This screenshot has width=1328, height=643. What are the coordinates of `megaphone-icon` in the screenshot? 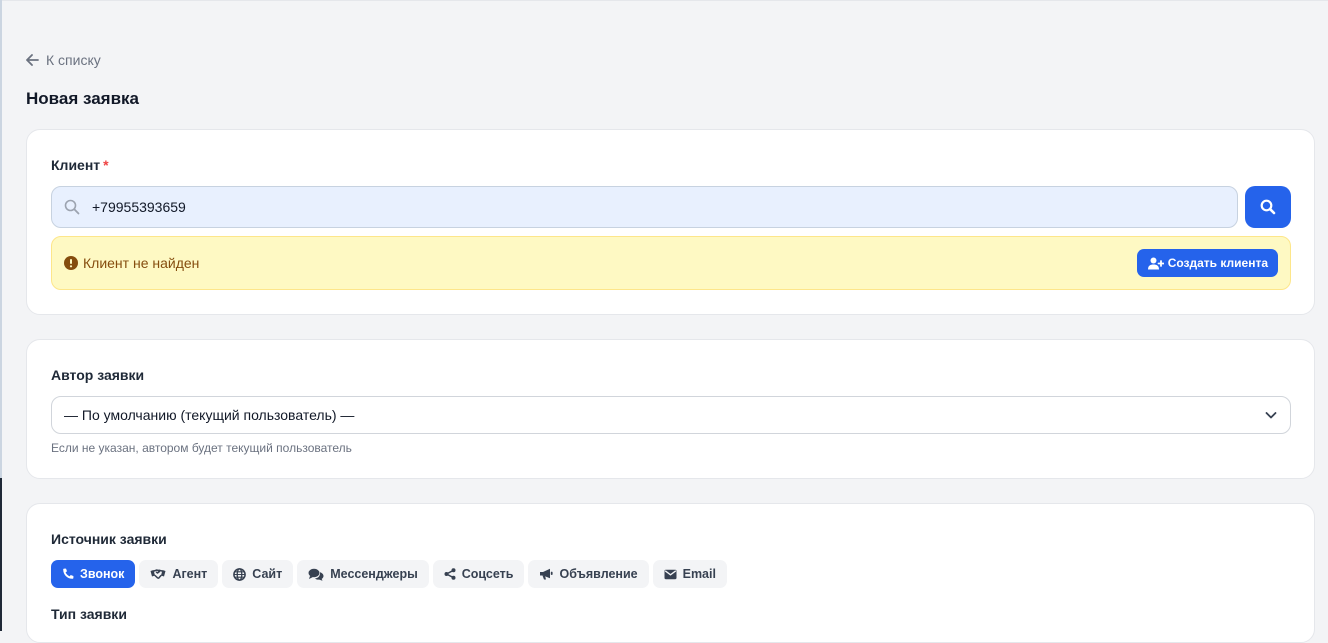 It's located at (546, 574).